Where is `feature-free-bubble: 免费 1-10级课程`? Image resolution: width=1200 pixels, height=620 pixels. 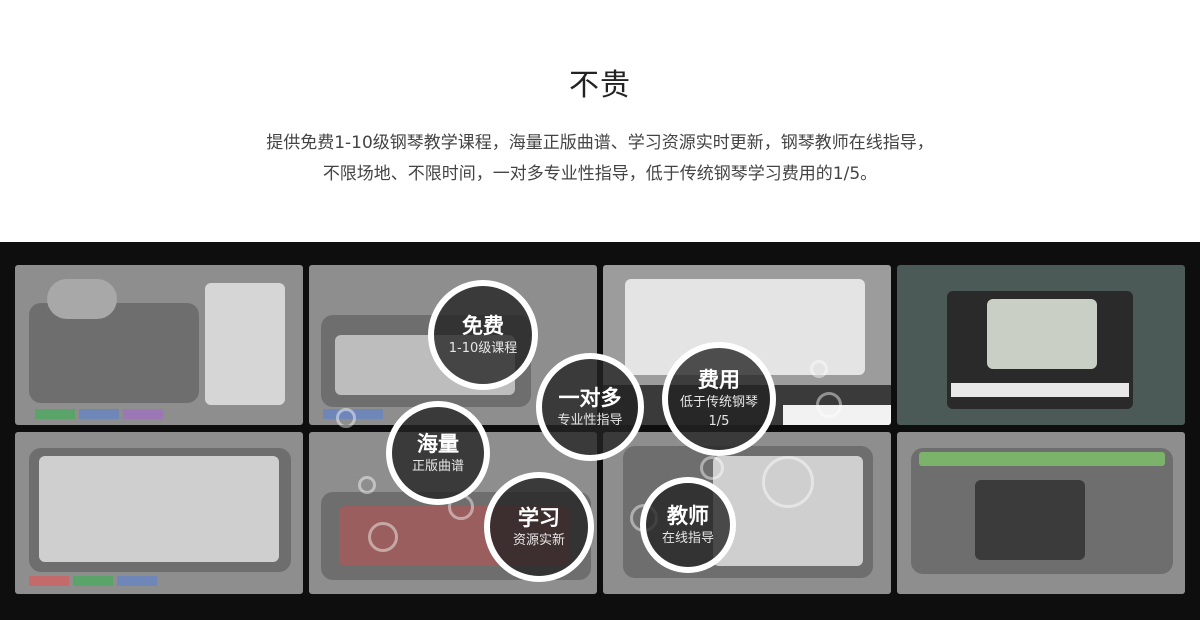
feature-free-bubble: 免费 1-10级课程 is located at coordinates (483, 335).